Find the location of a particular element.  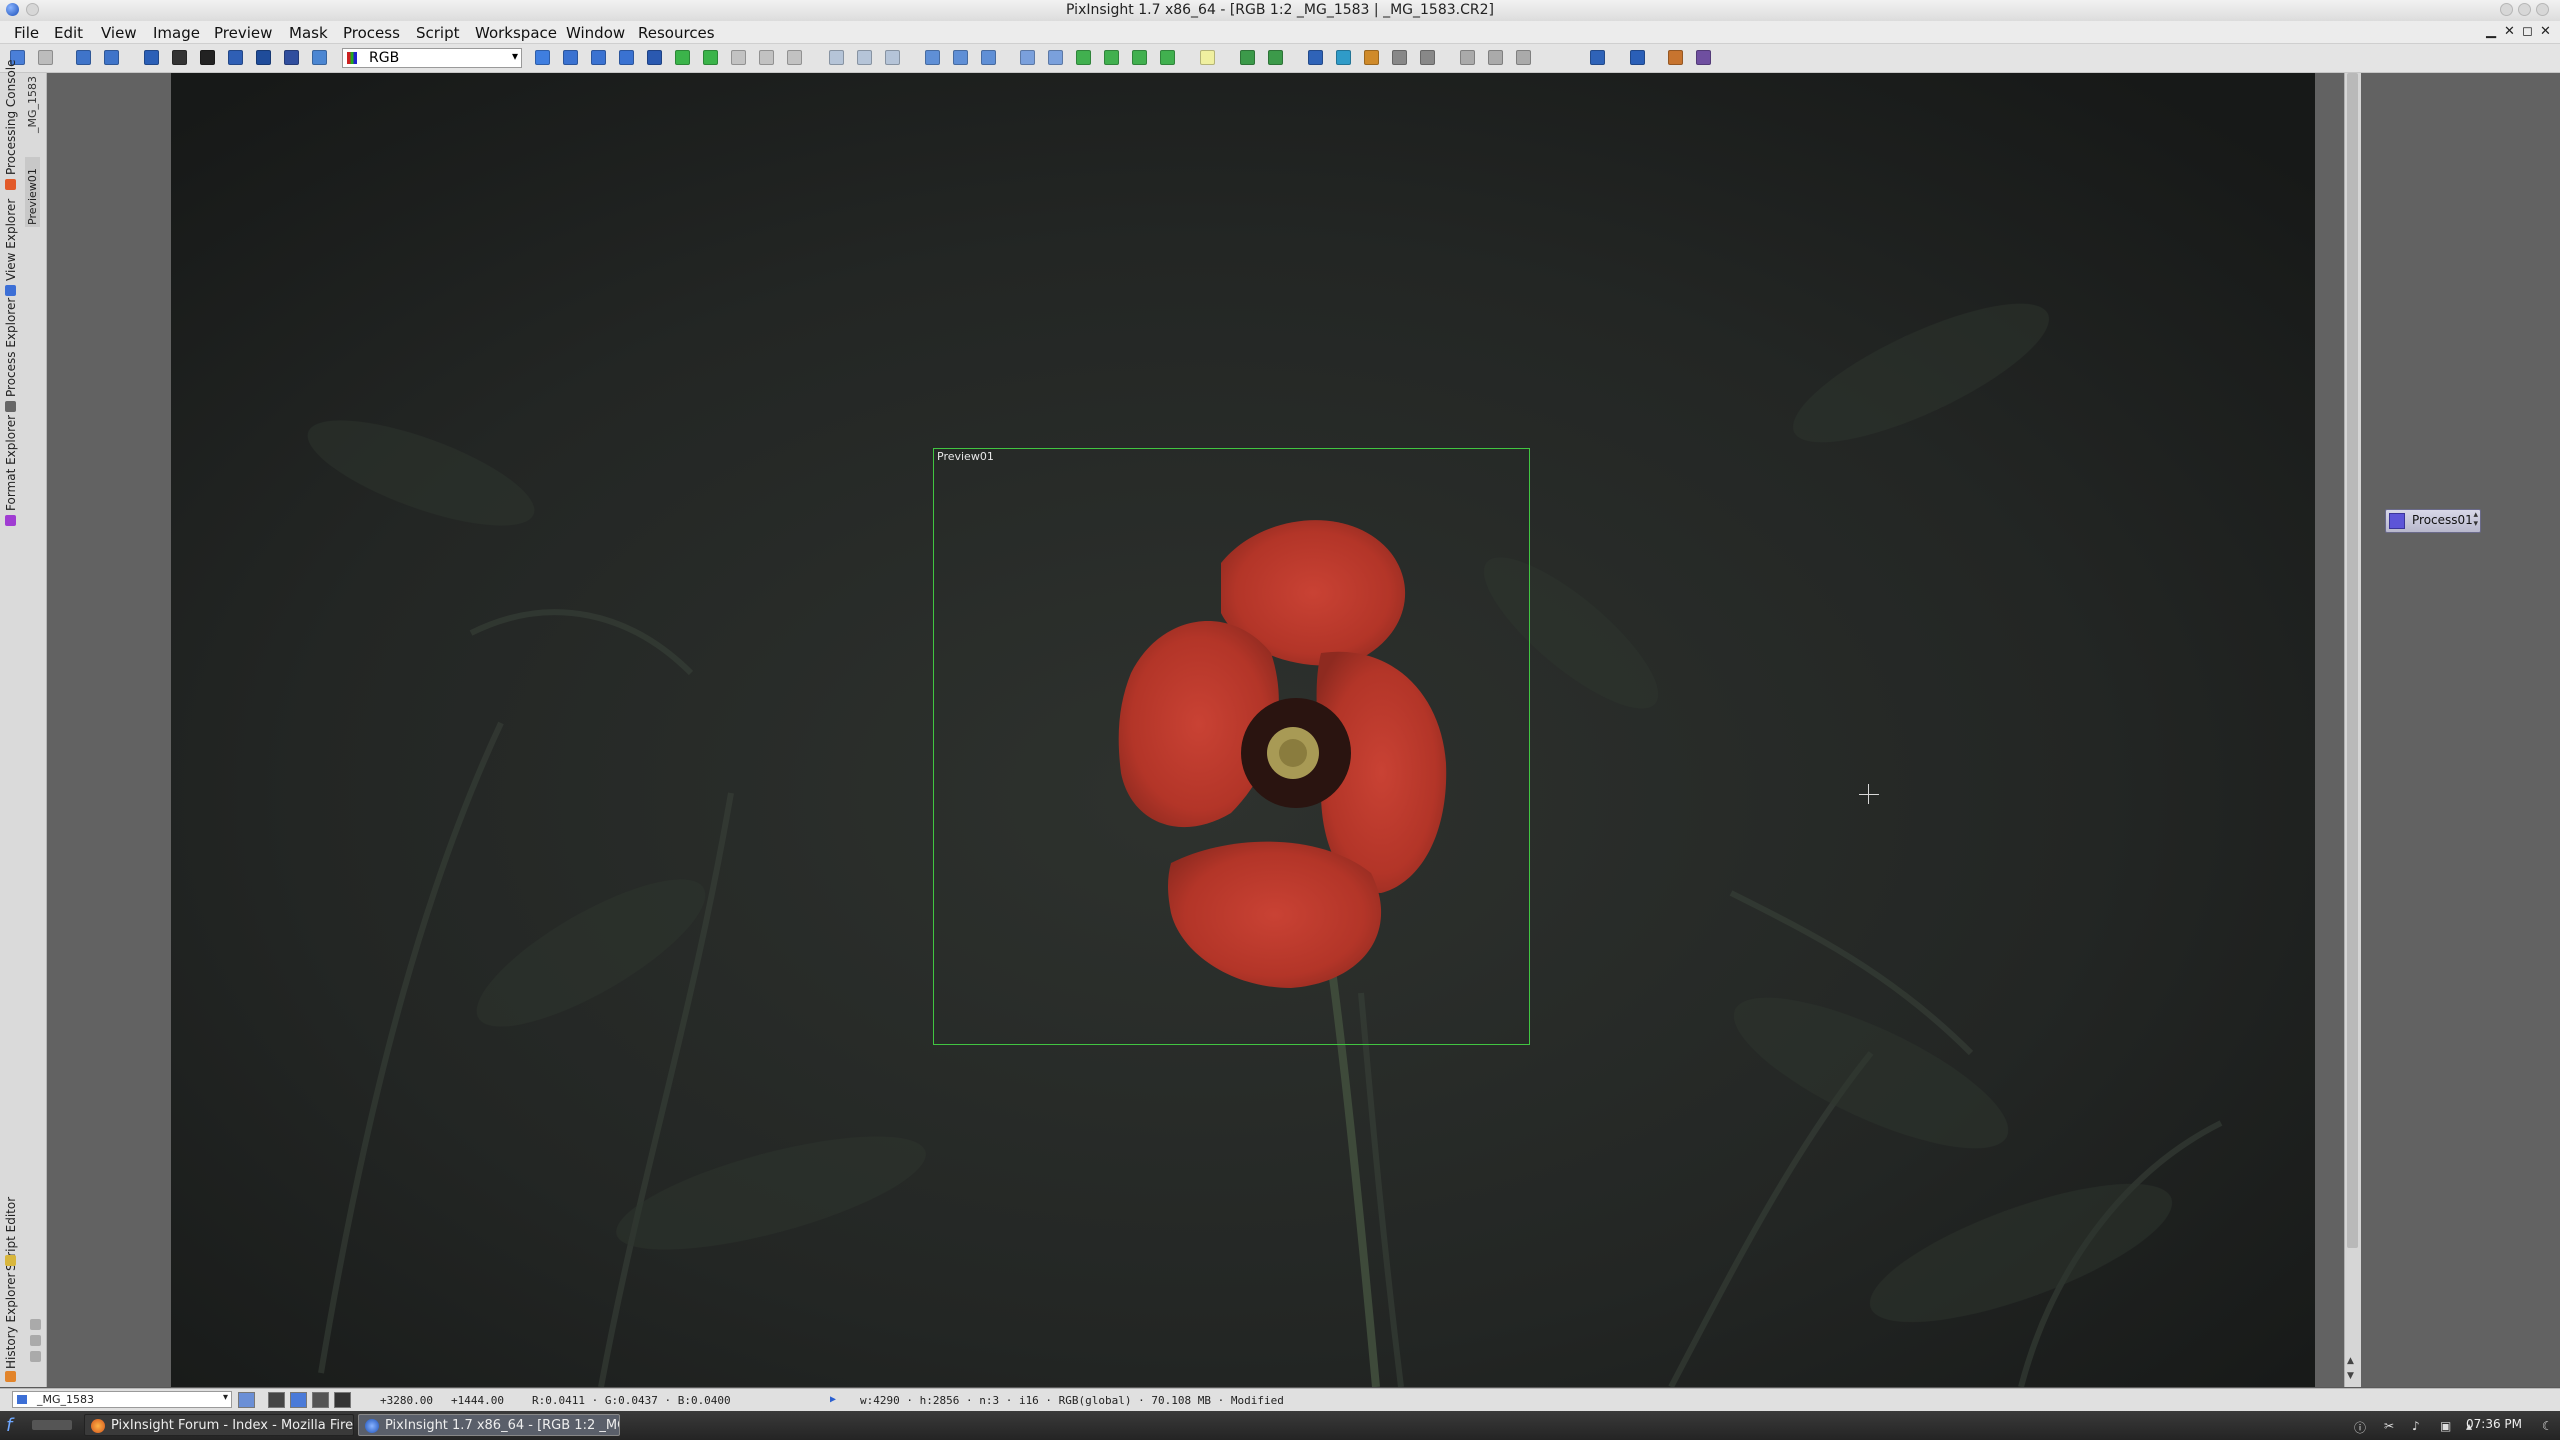

mode-readout-icon is located at coordinates (246, 1400).